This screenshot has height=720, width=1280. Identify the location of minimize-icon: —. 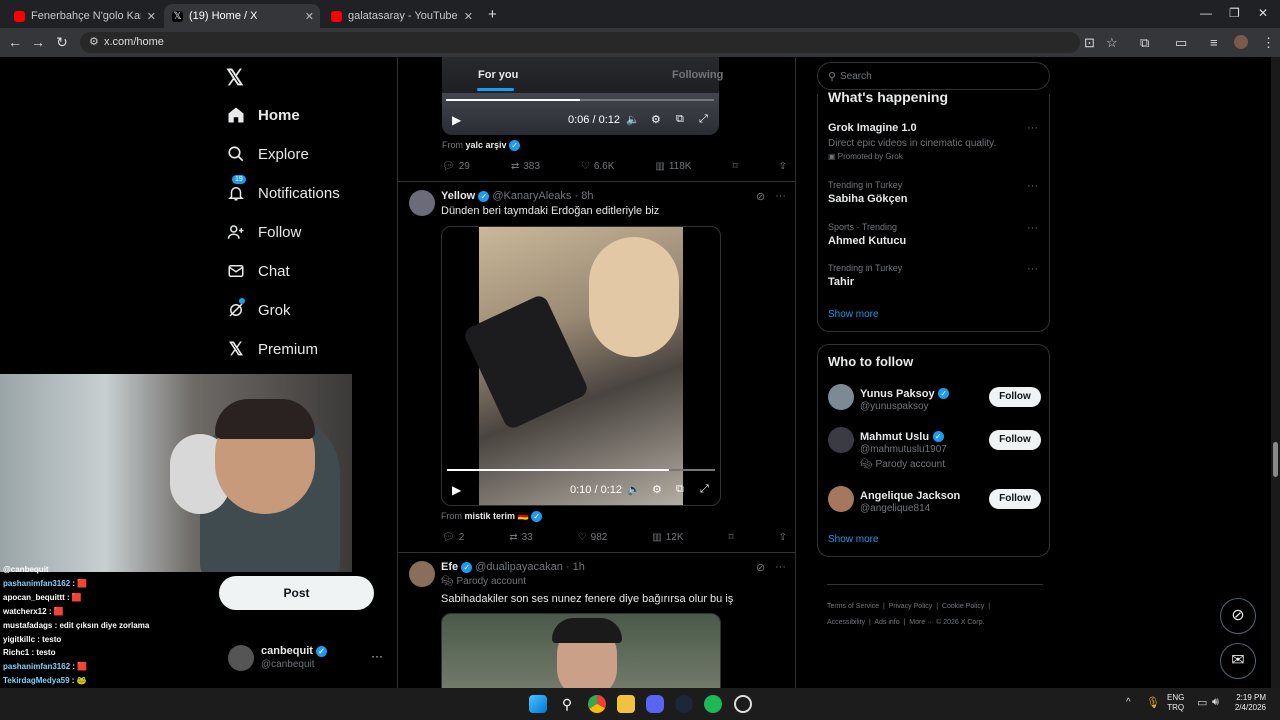
(1206, 13).